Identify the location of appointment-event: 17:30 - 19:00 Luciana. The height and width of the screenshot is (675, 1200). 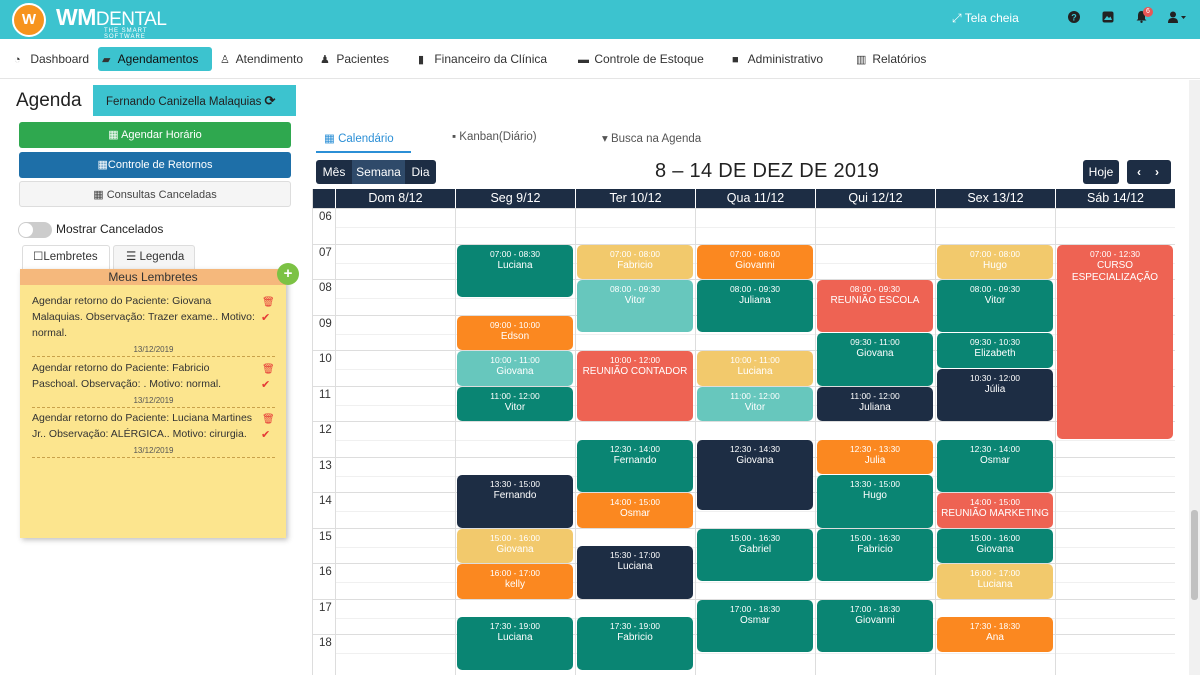
(515, 643).